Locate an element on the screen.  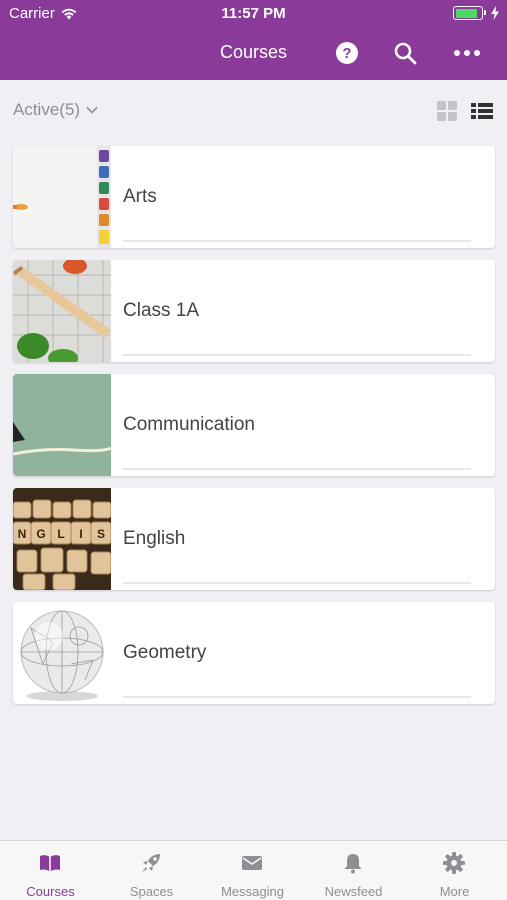
status-time: 11:57 PM is located at coordinates (253, 13).